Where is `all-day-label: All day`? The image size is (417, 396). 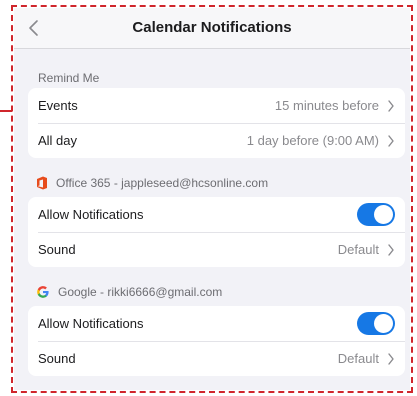
all-day-label: All day is located at coordinates (58, 140).